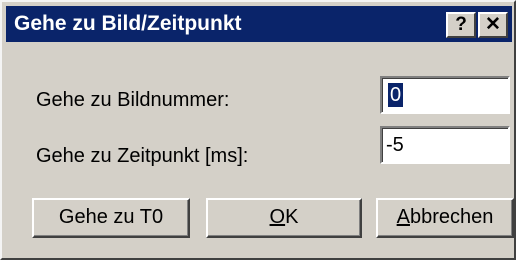 This screenshot has width=522, height=264. I want to click on time-field, so click(445, 145).